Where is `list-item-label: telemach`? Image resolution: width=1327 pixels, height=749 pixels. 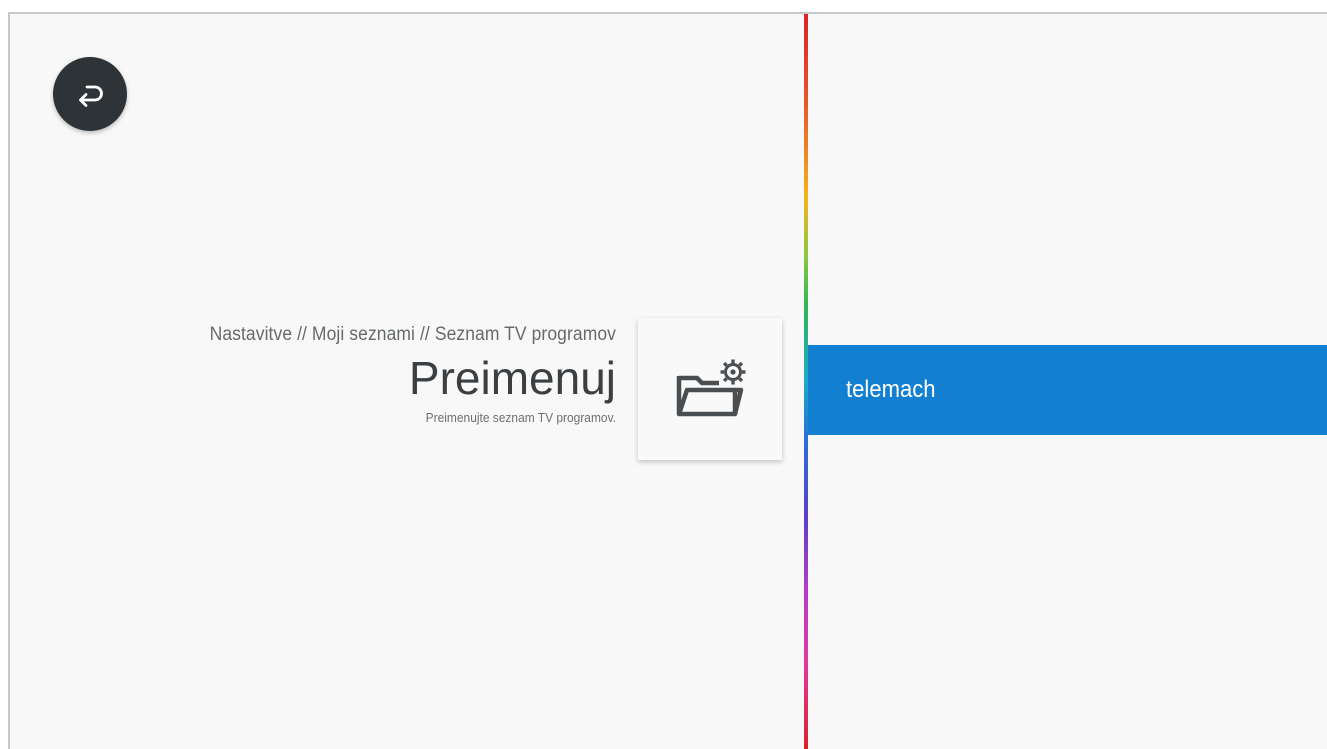 list-item-label: telemach is located at coordinates (891, 389).